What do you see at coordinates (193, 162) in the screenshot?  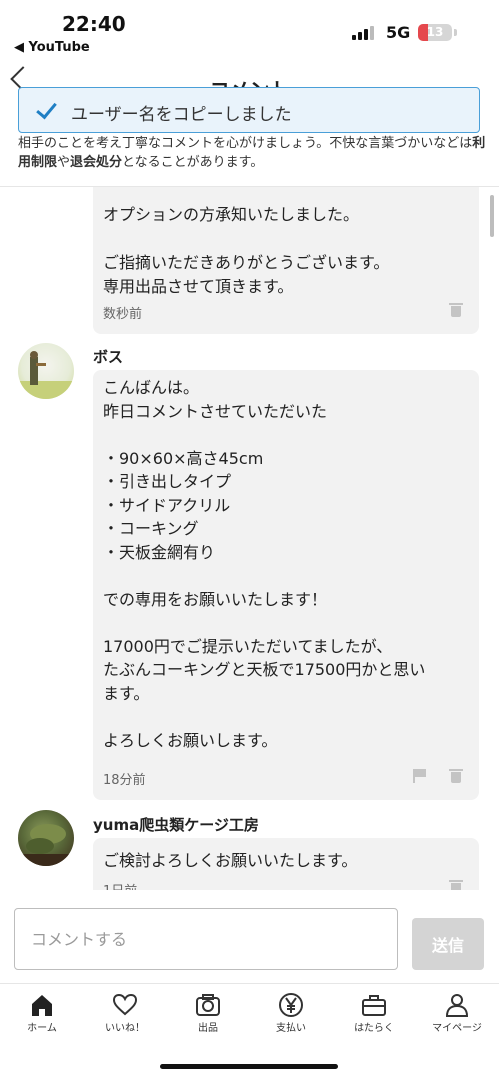 I see `notice-text-3: となることがあります。` at bounding box center [193, 162].